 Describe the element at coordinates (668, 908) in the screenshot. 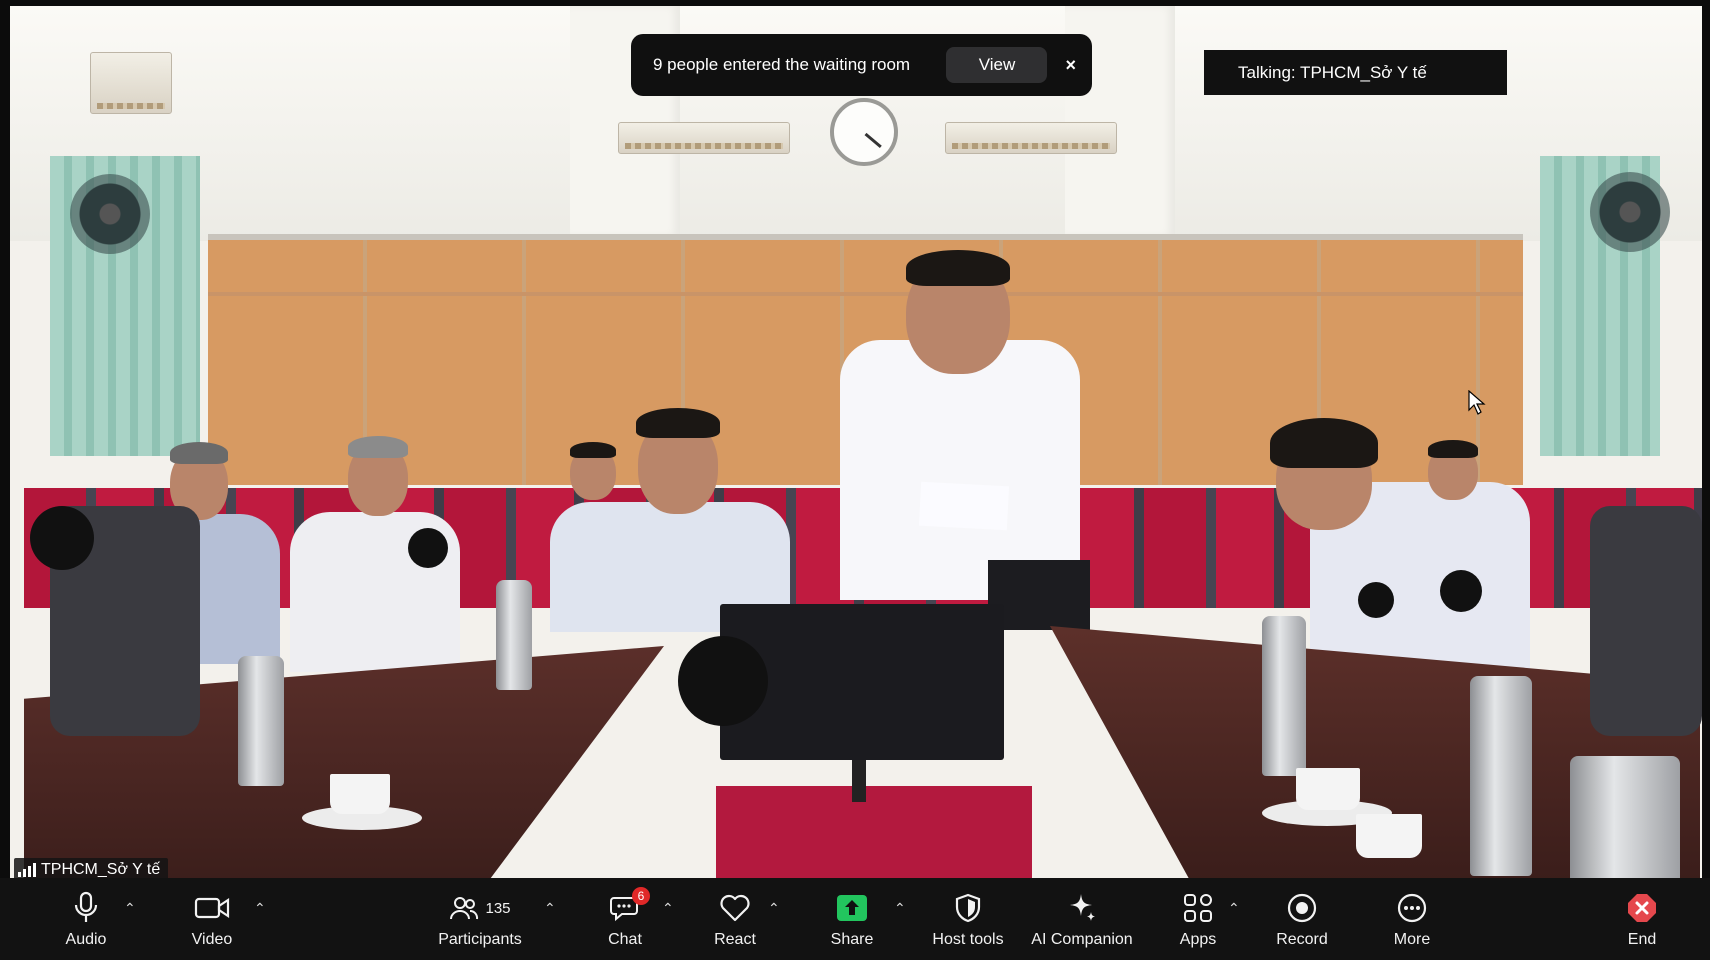

I see `chat-options-chevron-icon: ⌃` at that location.